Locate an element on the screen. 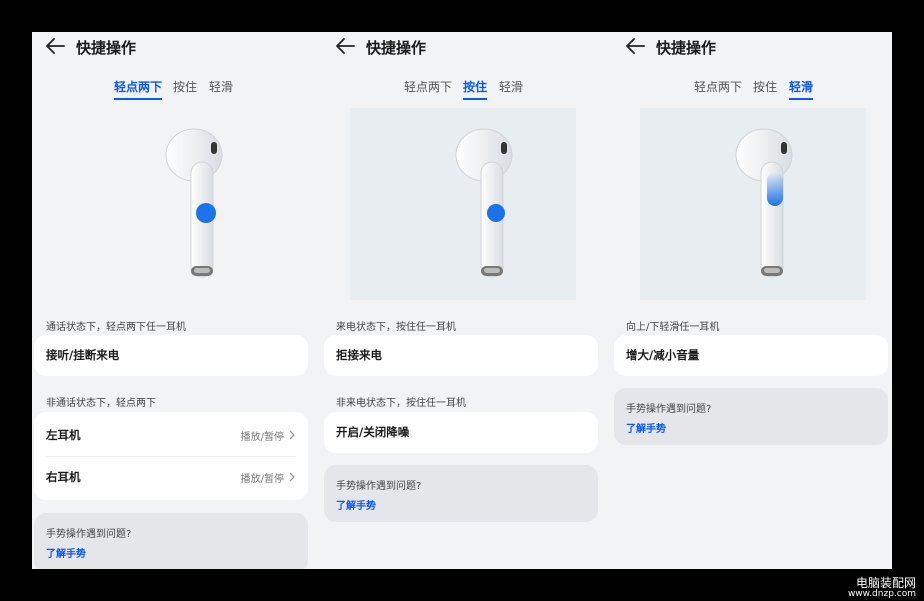 The image size is (924, 601). row-label: 右耳机 is located at coordinates (63, 477).